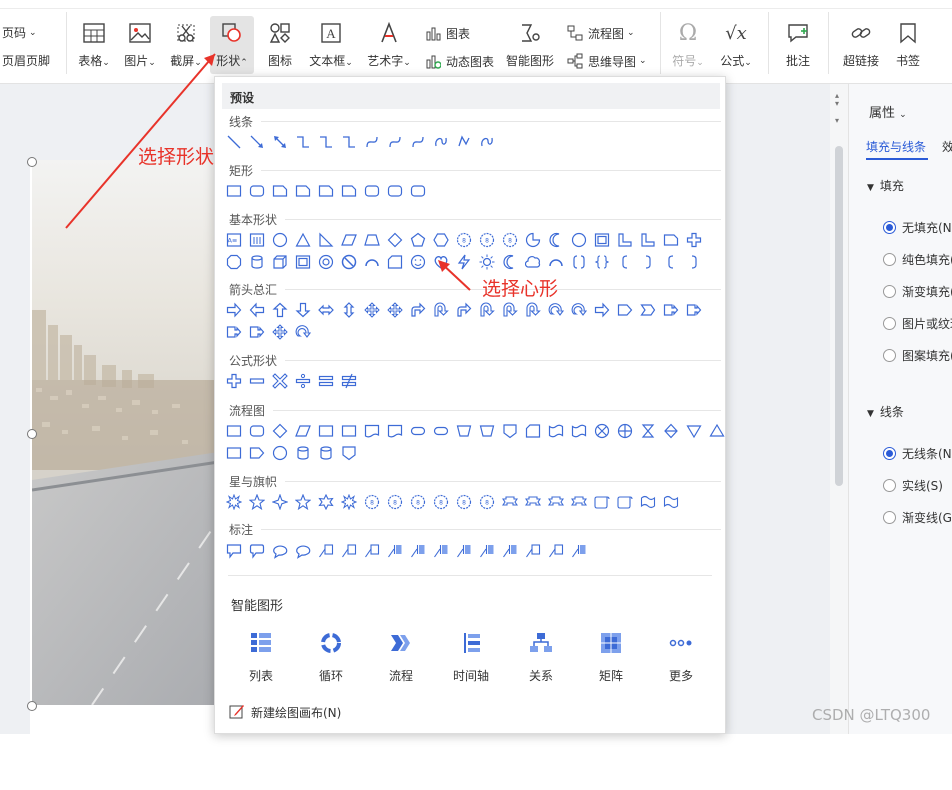  What do you see at coordinates (459, 61) in the screenshot?
I see `dynamic-chart-button: 动态图表` at bounding box center [459, 61].